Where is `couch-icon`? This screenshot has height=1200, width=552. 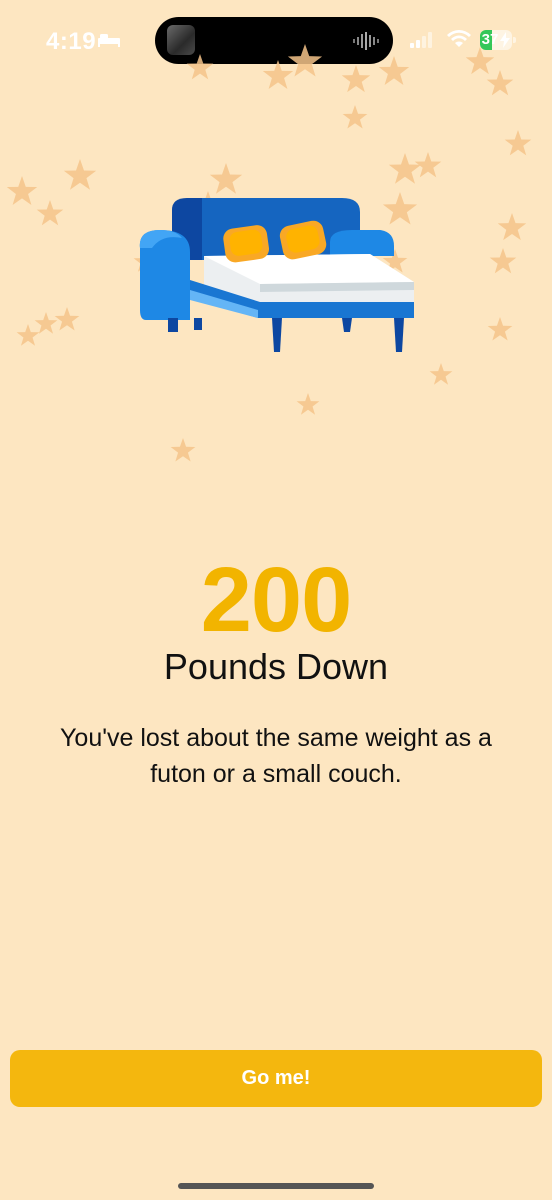 couch-icon is located at coordinates (276, 275).